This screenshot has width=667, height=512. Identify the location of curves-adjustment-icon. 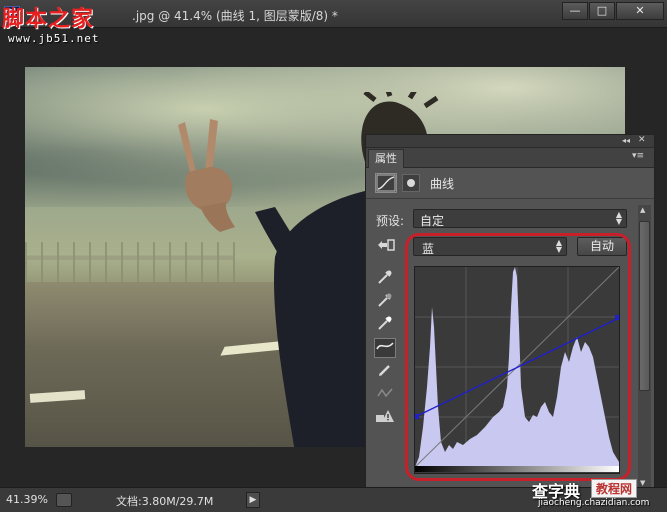
(386, 183).